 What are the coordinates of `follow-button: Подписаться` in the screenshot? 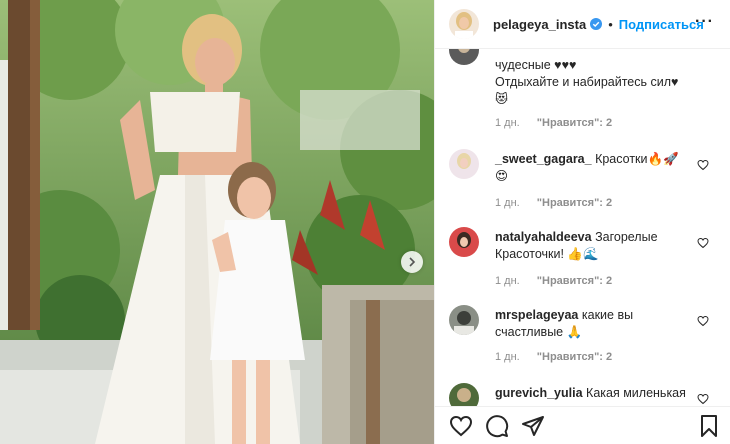 It's located at (661, 24).